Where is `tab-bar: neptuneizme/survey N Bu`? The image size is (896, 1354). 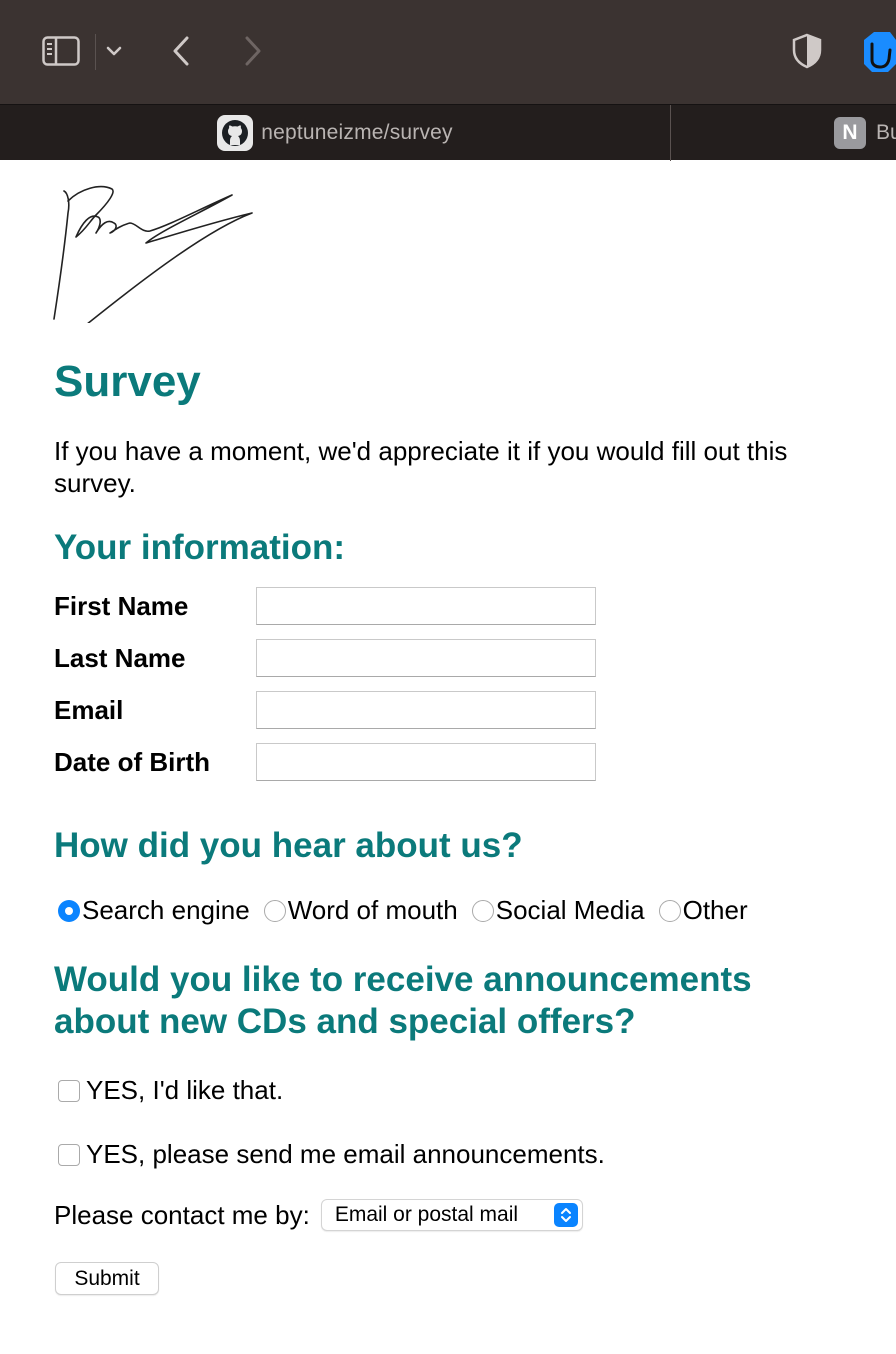 tab-bar: neptuneizme/survey N Bu is located at coordinates (448, 132).